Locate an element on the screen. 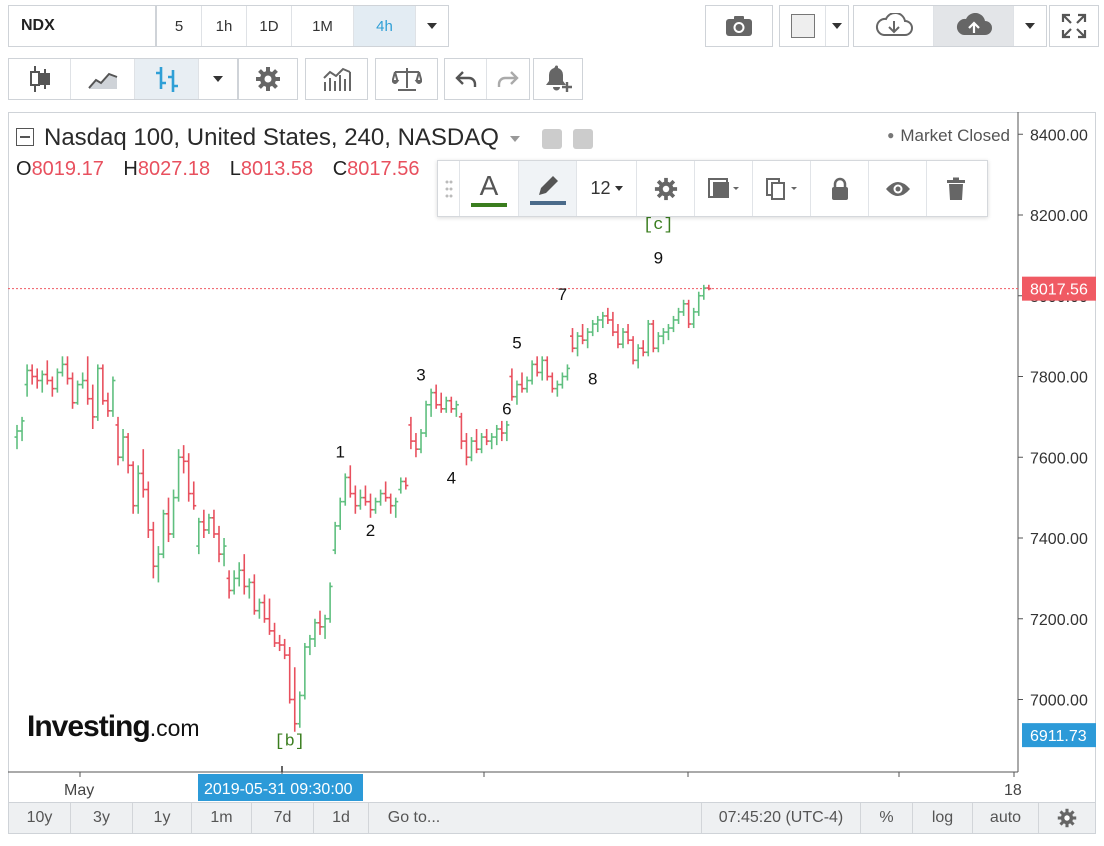 This screenshot has width=1104, height=846. time-tick-label: May is located at coordinates (79, 790).